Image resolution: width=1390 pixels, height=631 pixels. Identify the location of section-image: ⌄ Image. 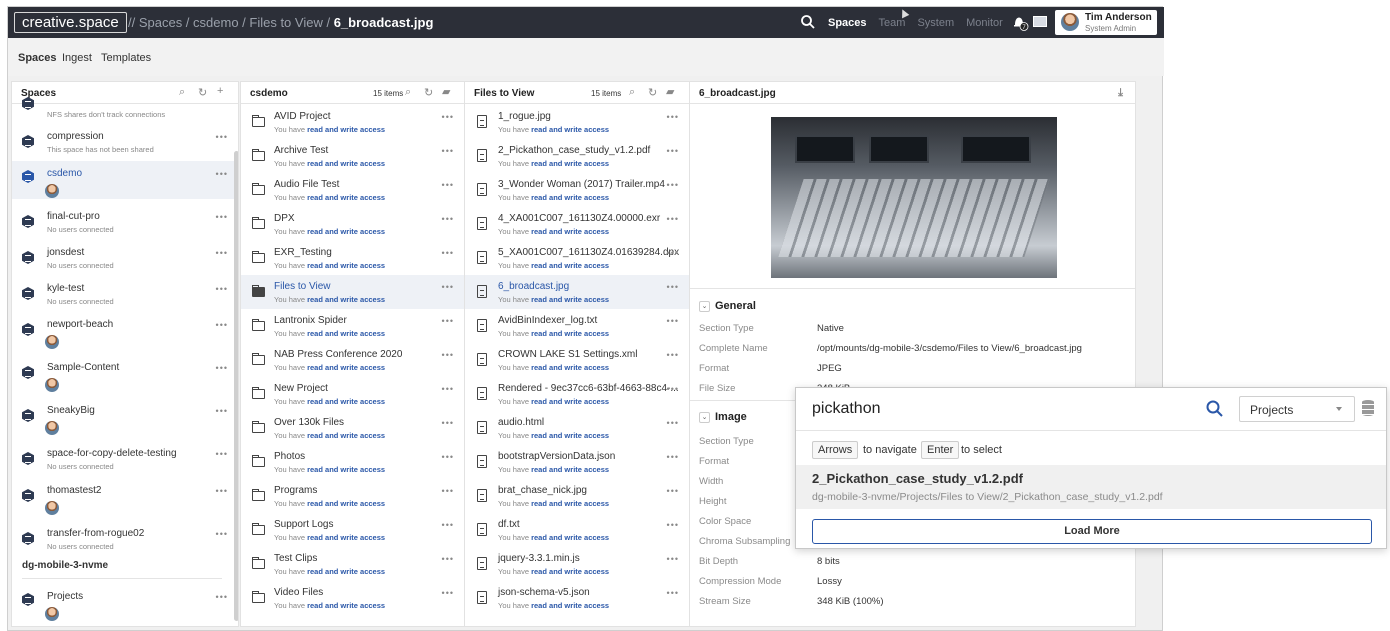
(723, 417).